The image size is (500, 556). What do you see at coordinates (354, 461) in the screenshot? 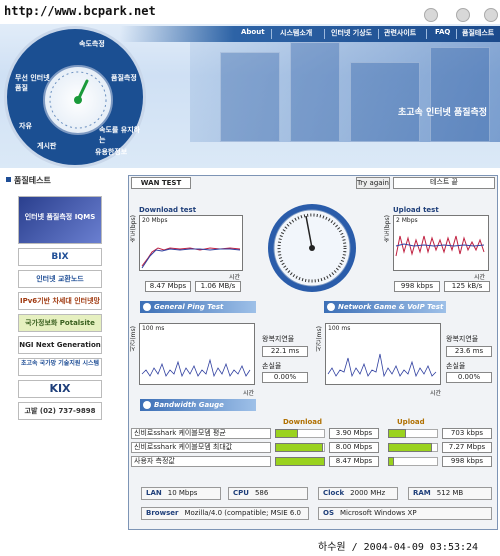
I see `bw-download-value: 8.47 Mbps` at bounding box center [354, 461].